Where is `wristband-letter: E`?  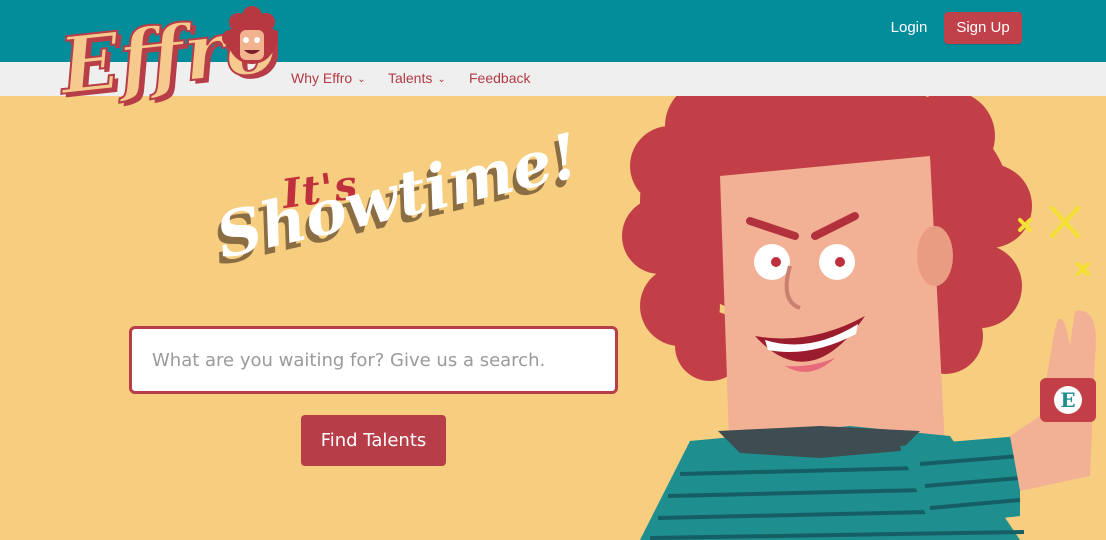
wristband-letter: E is located at coordinates (1067, 400).